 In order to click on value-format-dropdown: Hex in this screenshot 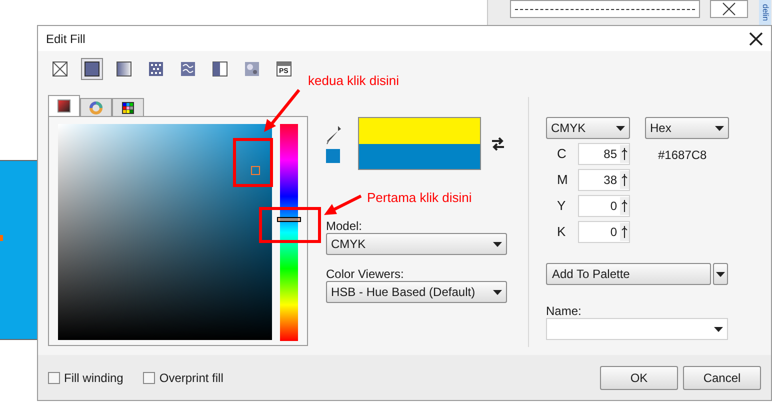, I will do `click(687, 128)`.